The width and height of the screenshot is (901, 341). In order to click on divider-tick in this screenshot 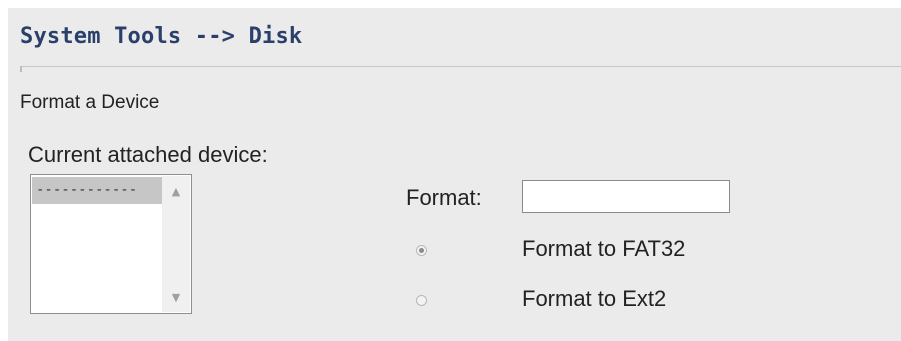, I will do `click(21, 69)`.